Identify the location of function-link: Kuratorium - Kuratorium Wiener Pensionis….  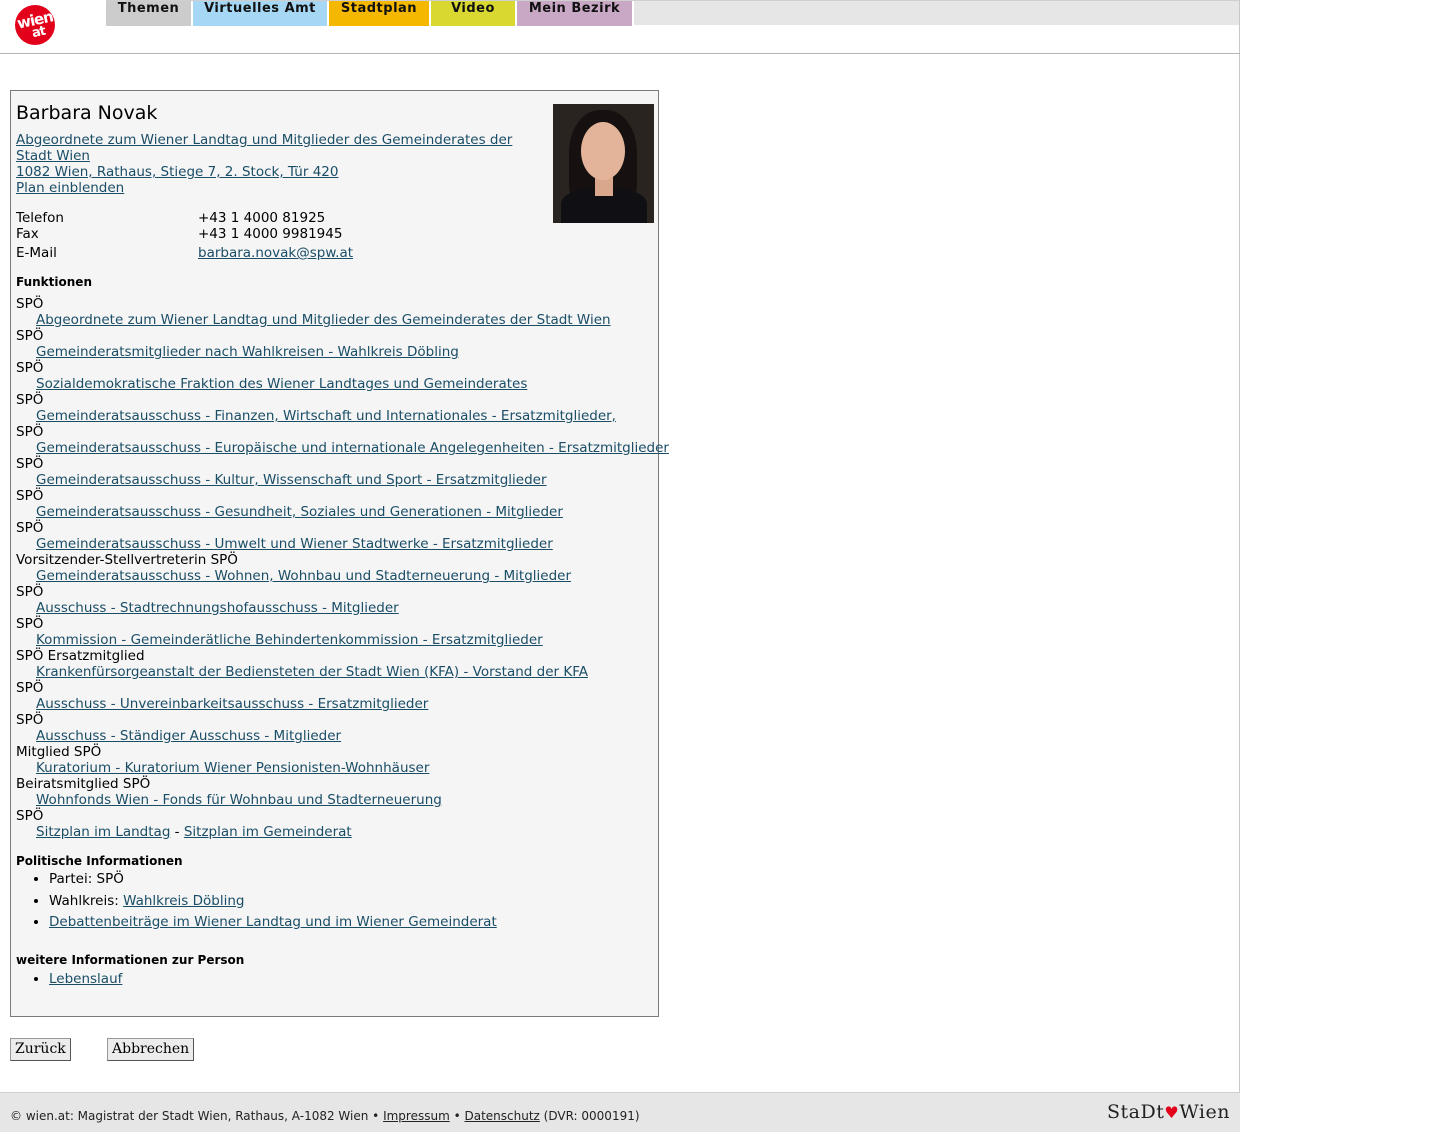
(232, 768).